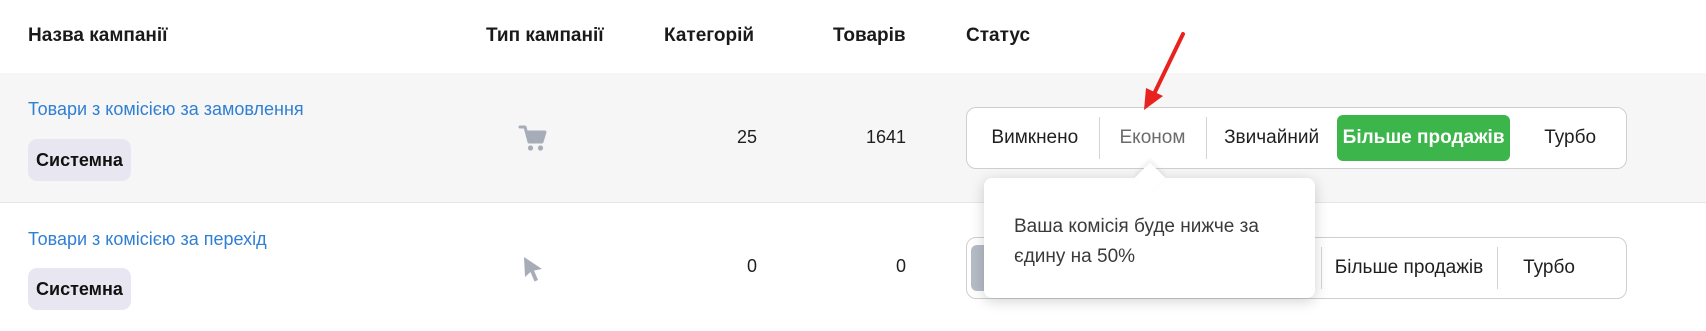 This screenshot has width=1706, height=331. I want to click on campaign-name-link: Товари з комісією за замовлення, so click(166, 109).